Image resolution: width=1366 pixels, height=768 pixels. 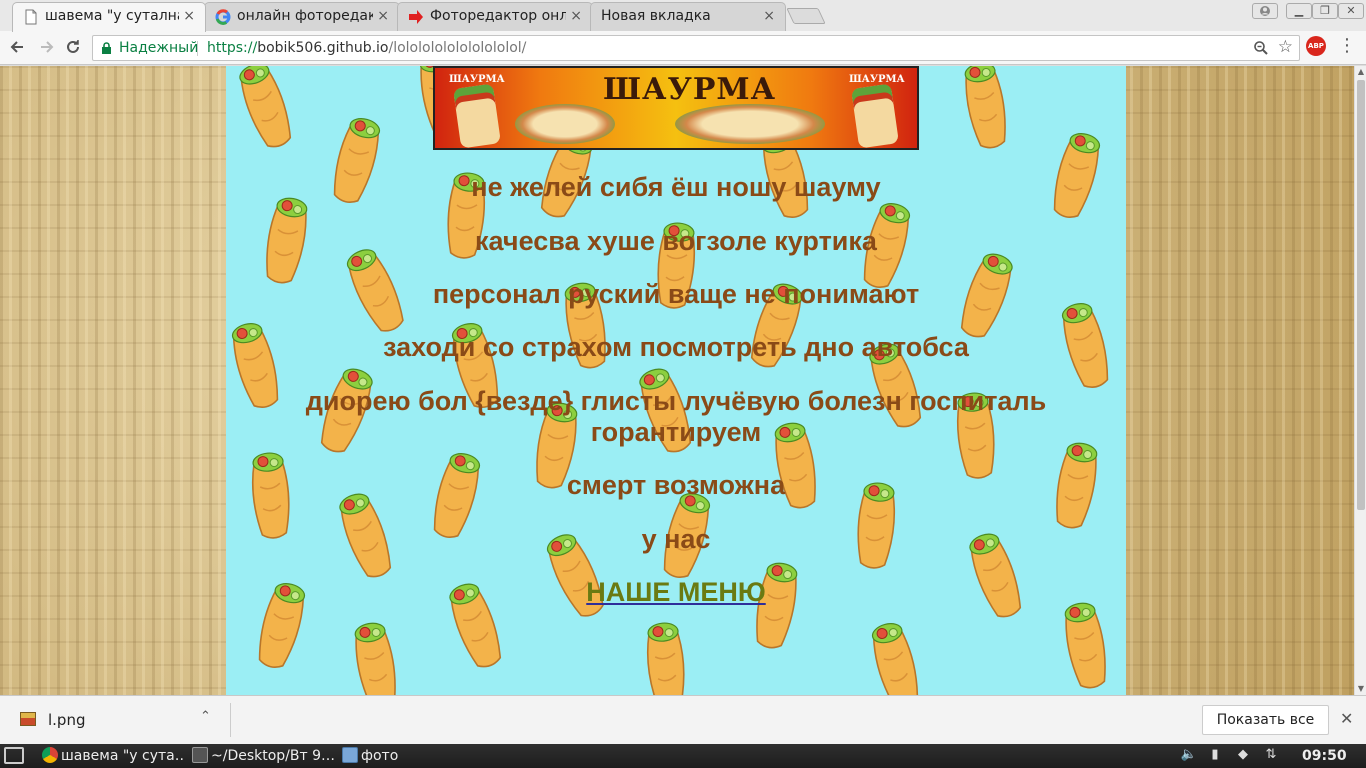 What do you see at coordinates (676, 294) in the screenshot?
I see `page-text-line: персонал руский ваще не понимают` at bounding box center [676, 294].